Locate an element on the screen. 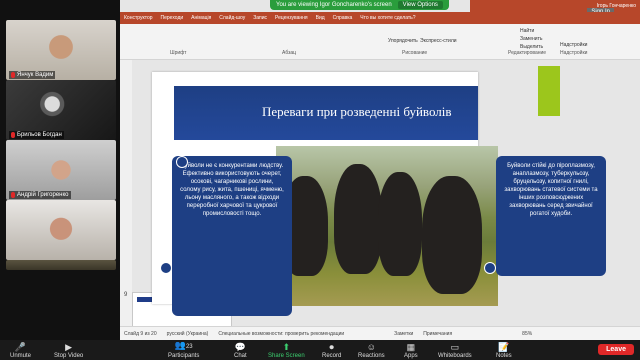 Image resolution: width=640 pixels, height=360 pixels. apps-label: Apps is located at coordinates (411, 356).